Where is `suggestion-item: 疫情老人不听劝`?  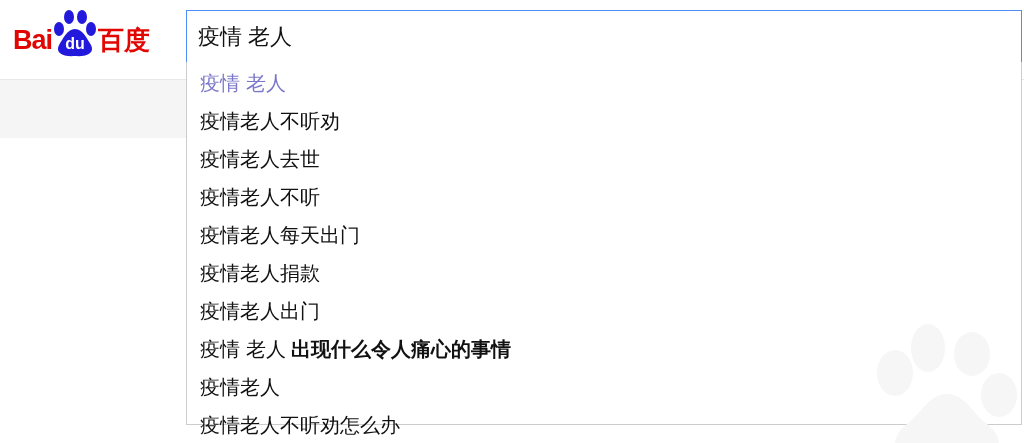 suggestion-item: 疫情老人不听劝 is located at coordinates (604, 121).